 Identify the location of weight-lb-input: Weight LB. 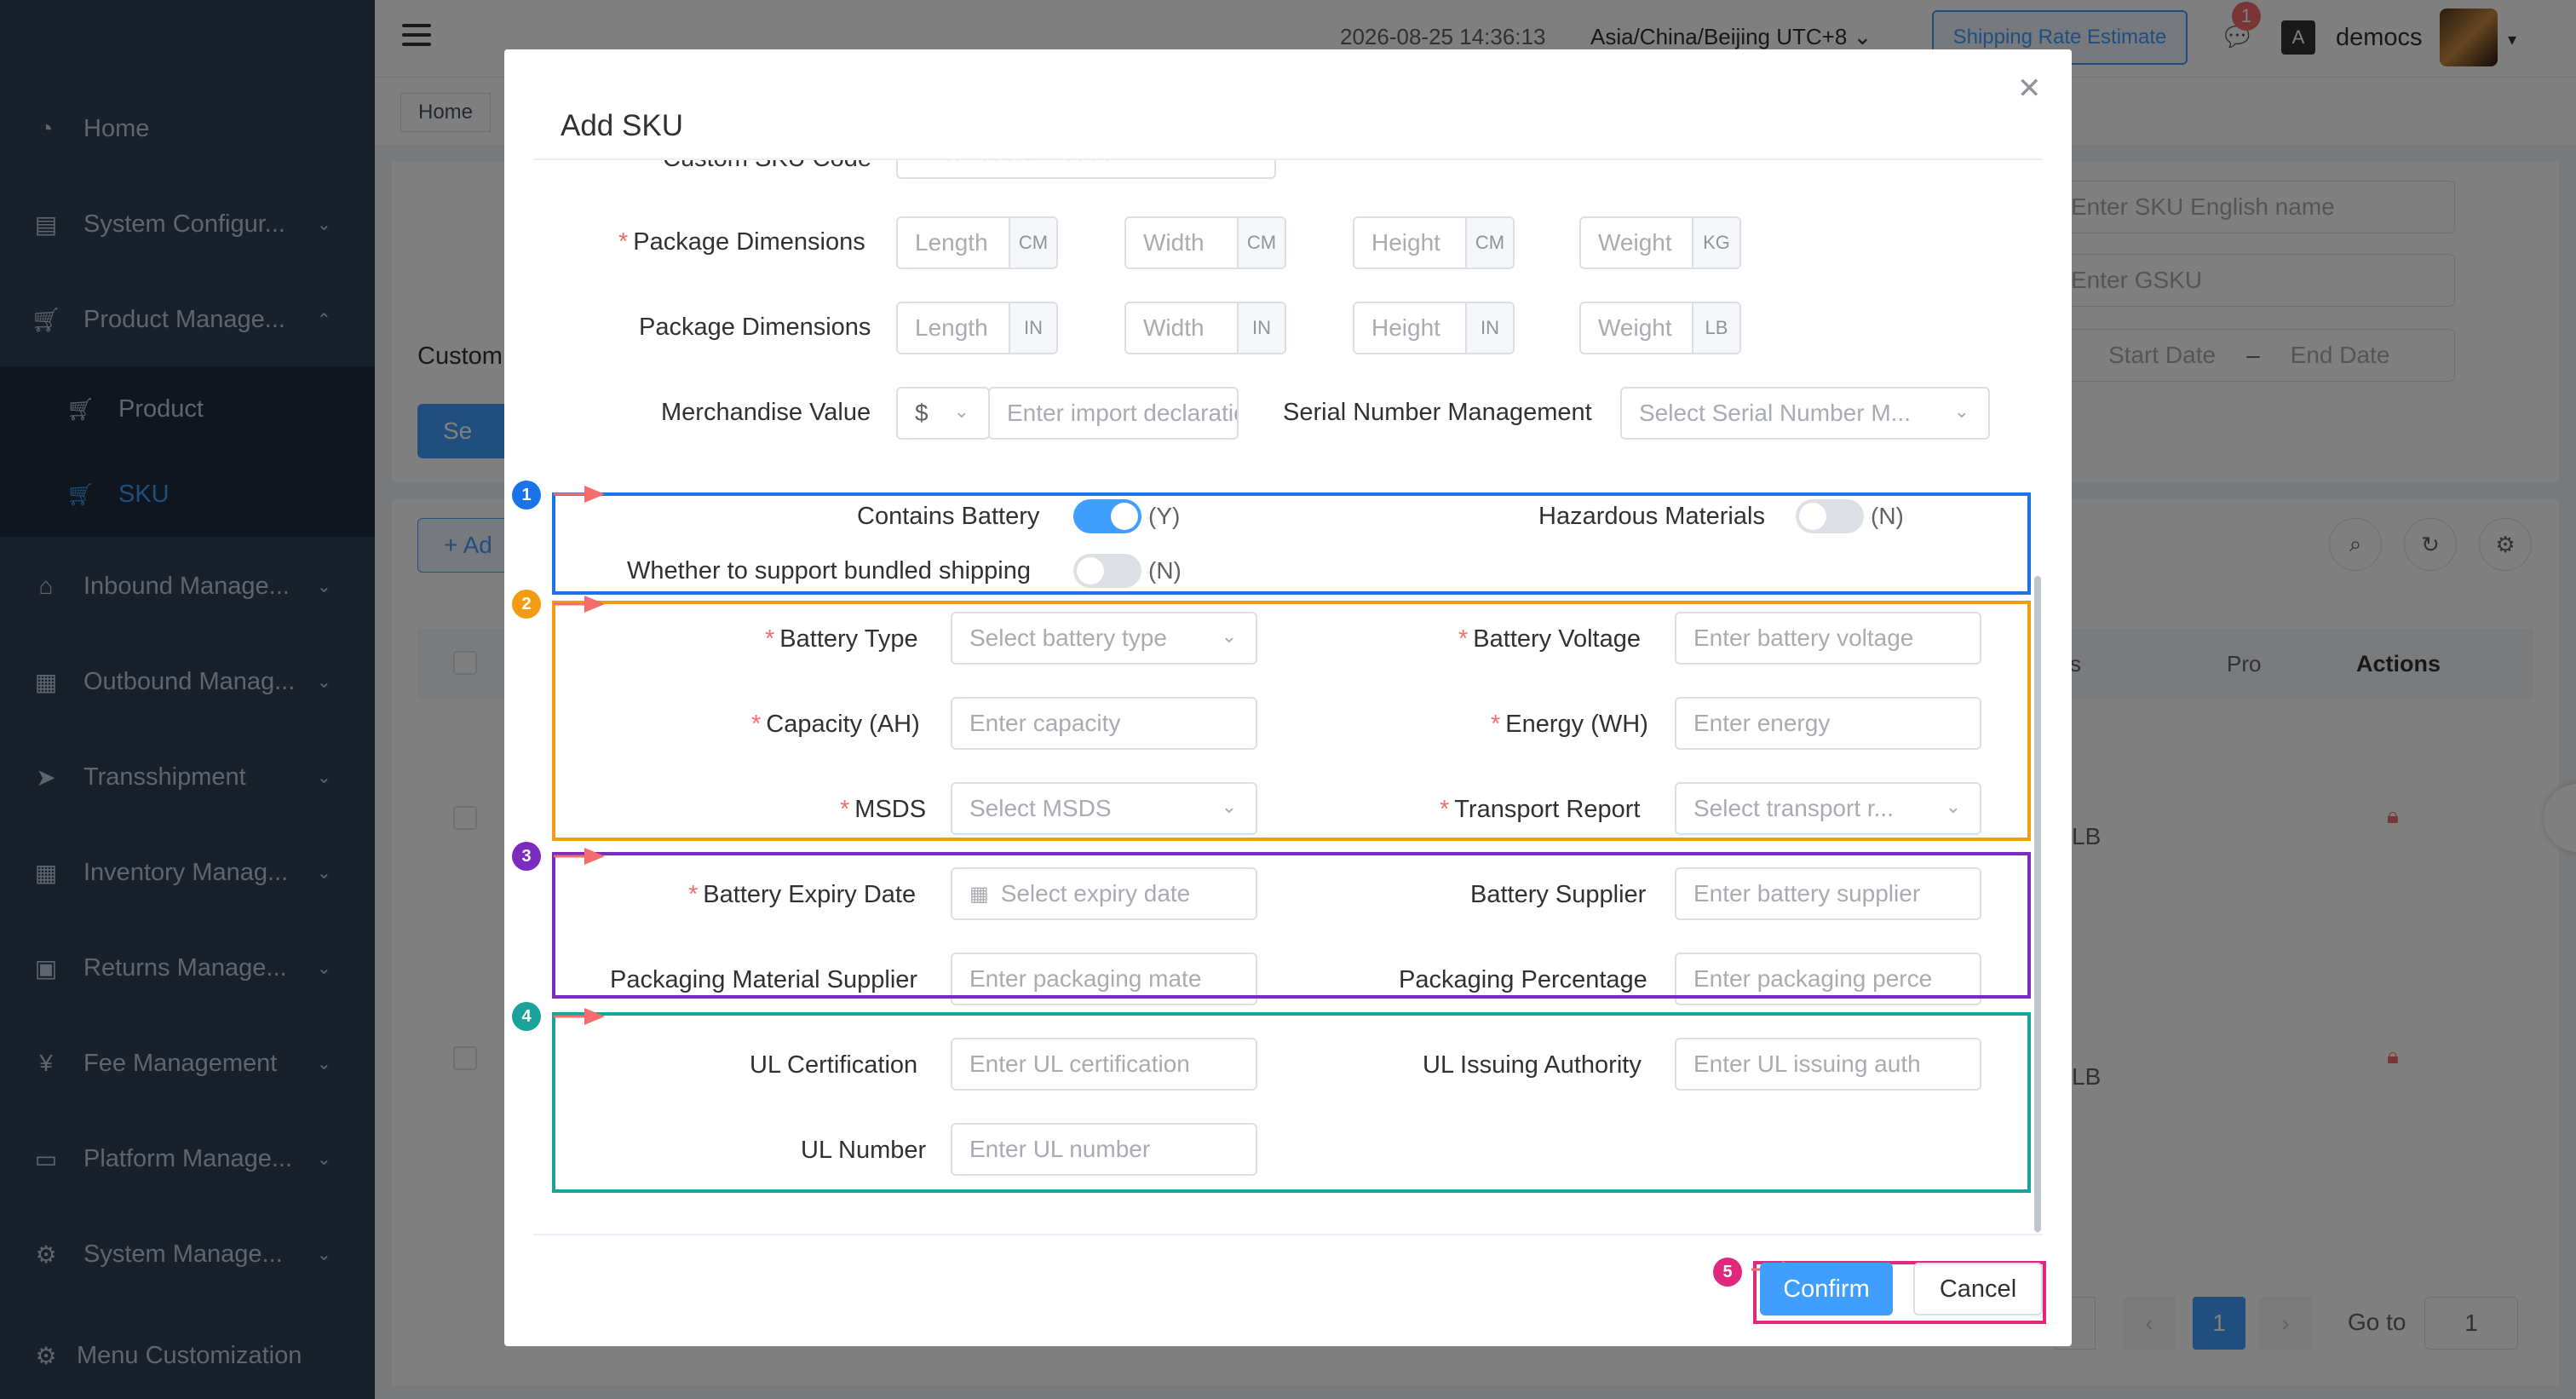
(1660, 328).